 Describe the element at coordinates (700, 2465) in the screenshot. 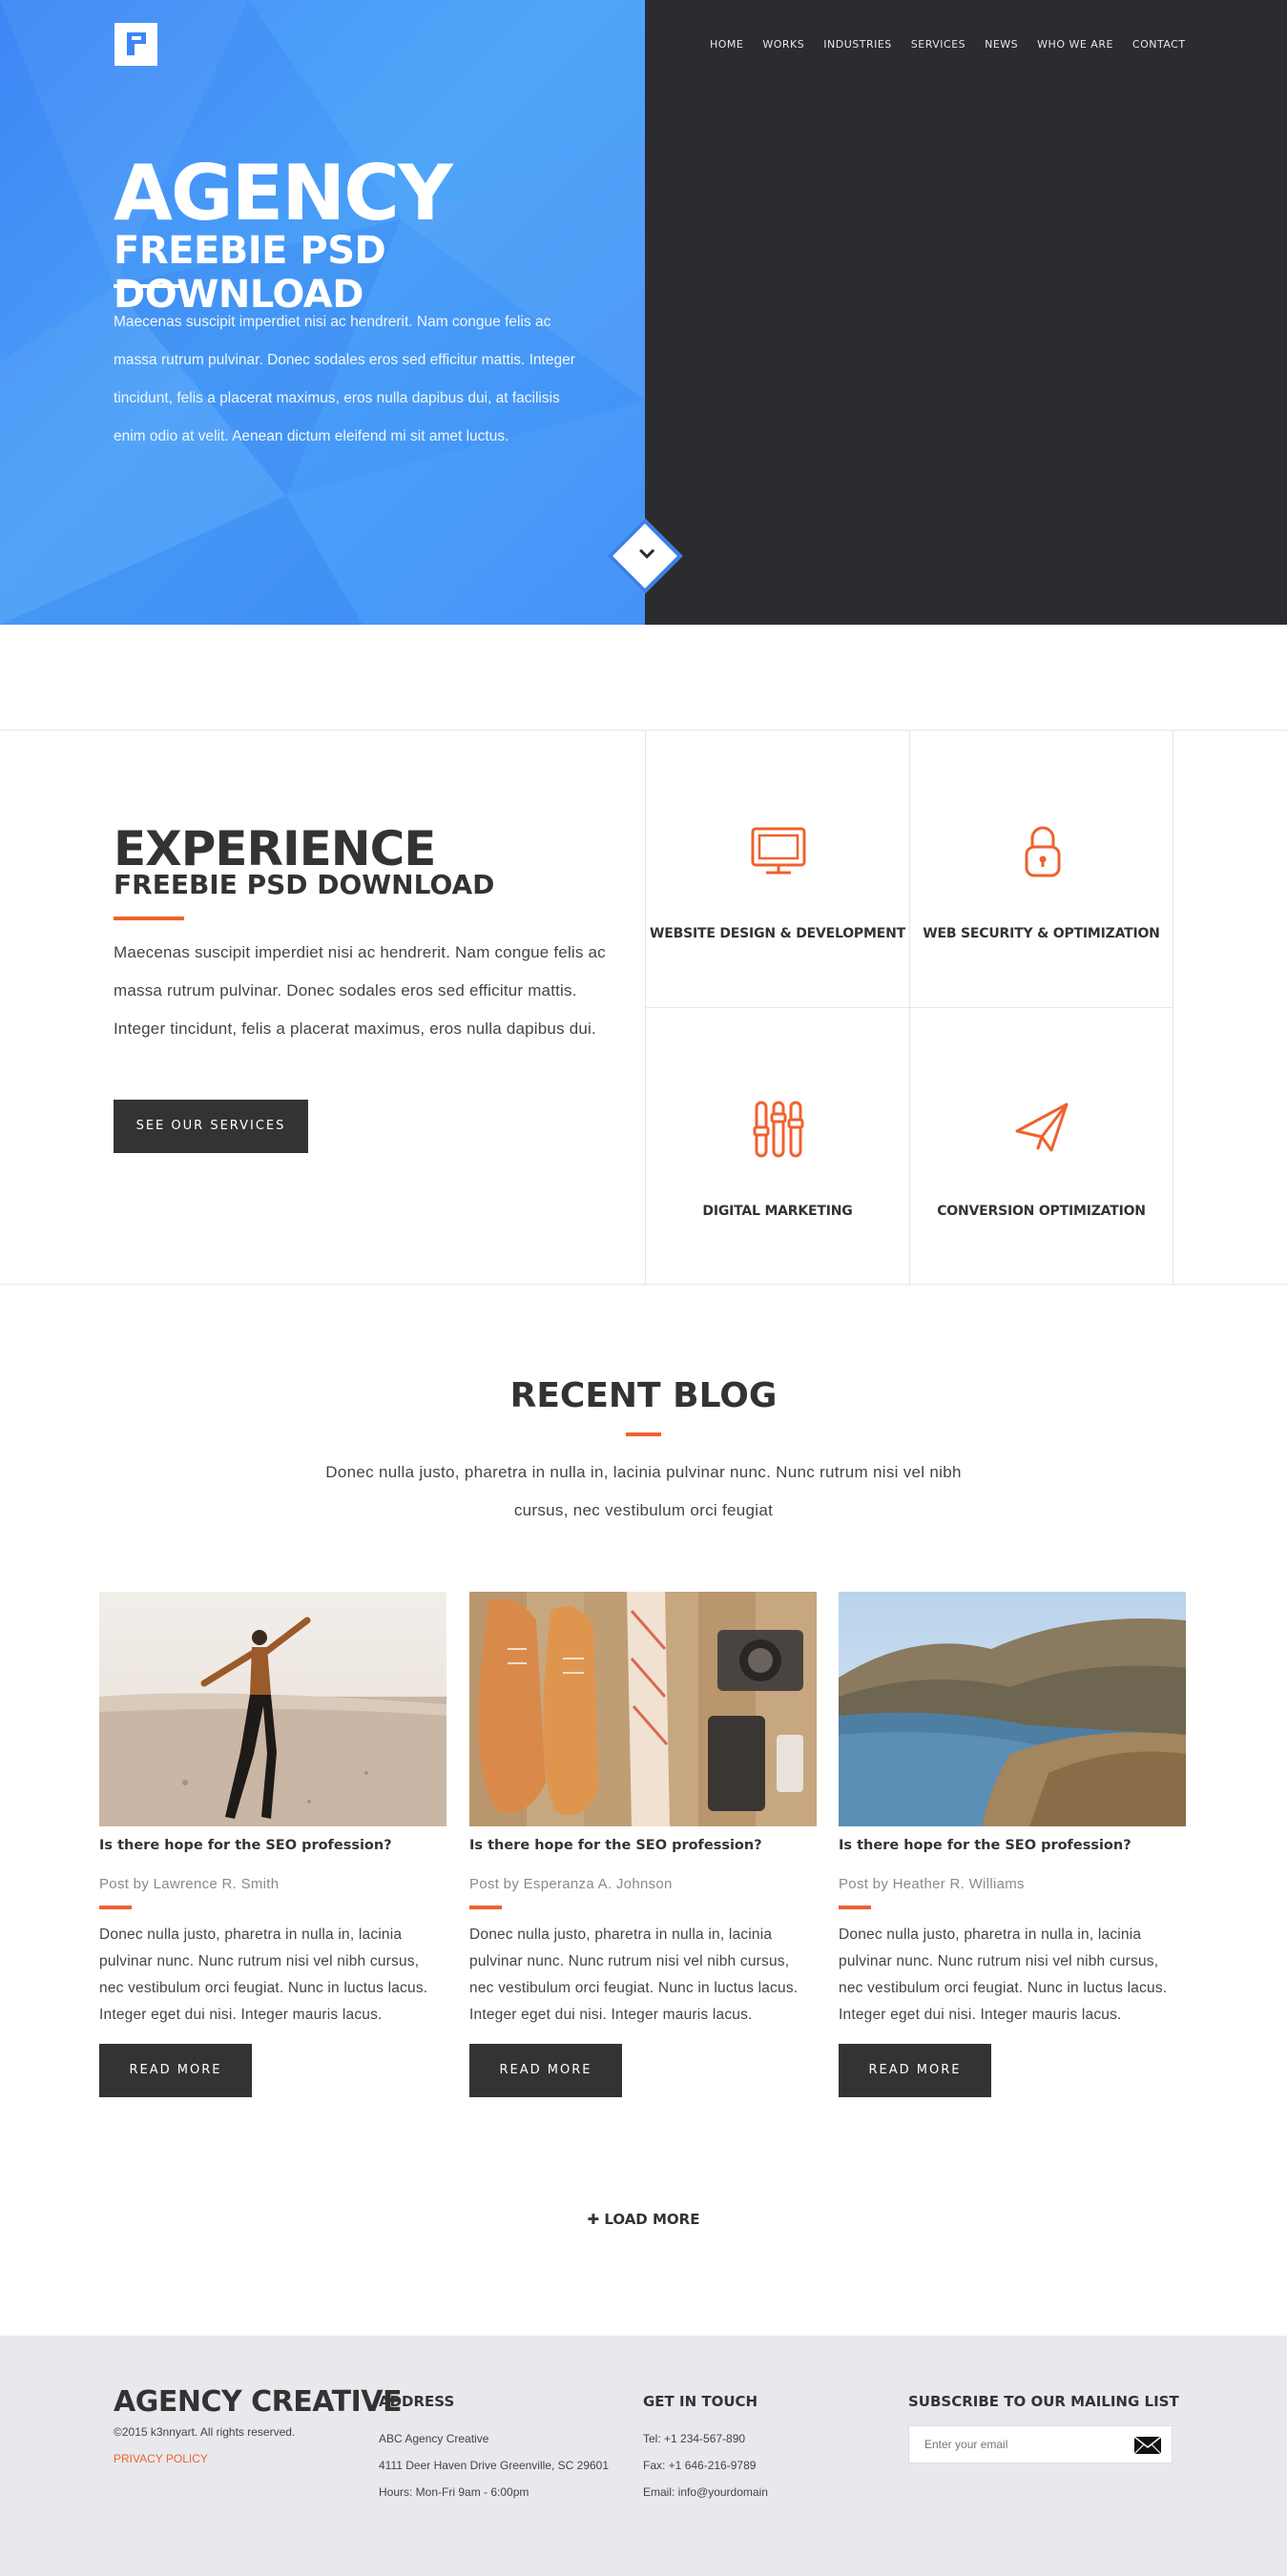

I see `contact-fax: Fax: +1 646-216-9789` at that location.